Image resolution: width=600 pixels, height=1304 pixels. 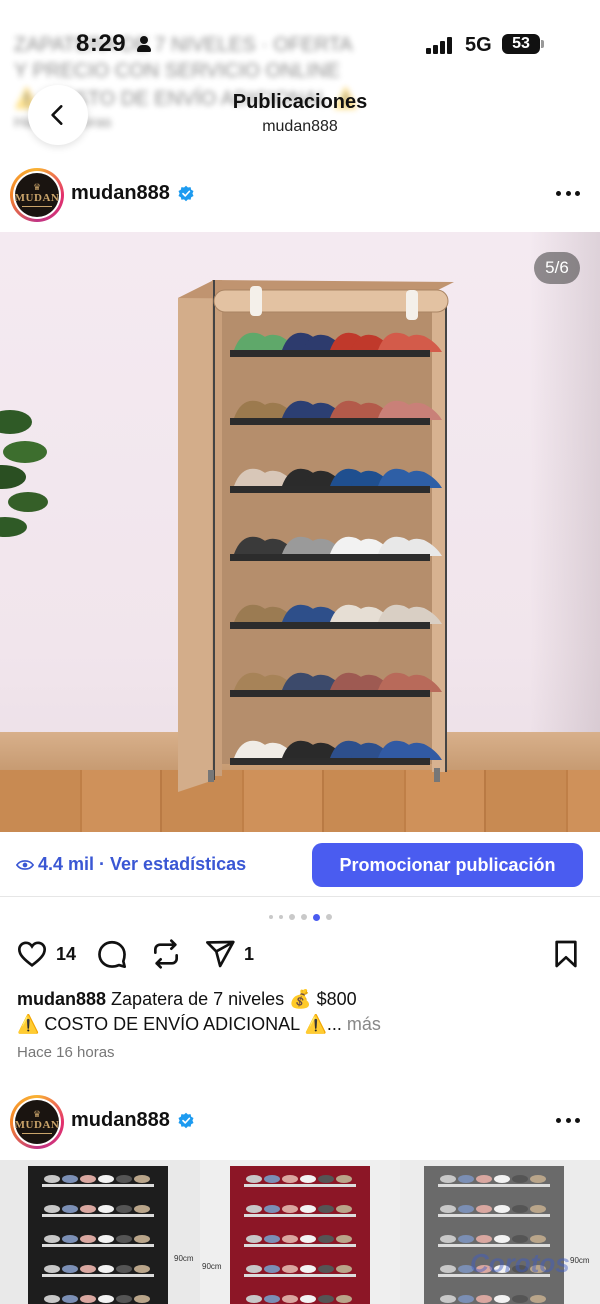 I want to click on comment-icon, so click(x=112, y=954).